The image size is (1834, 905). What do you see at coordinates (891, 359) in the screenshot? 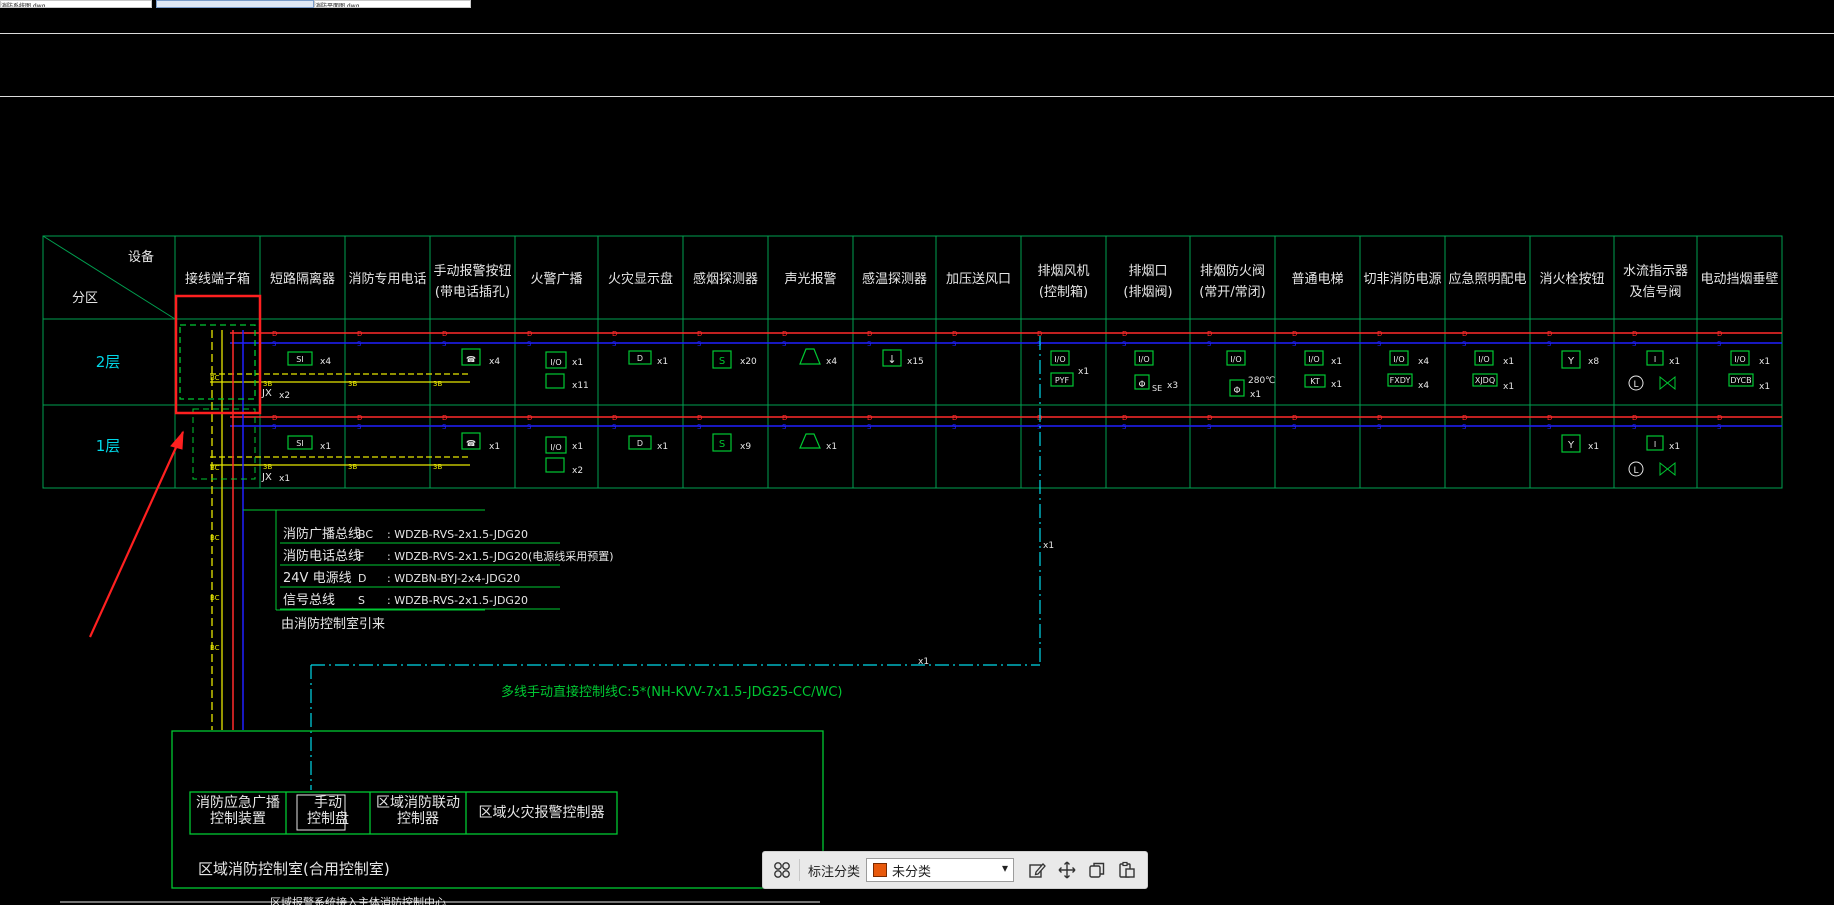
I see `heat-detector-glyph: ↓` at bounding box center [891, 359].